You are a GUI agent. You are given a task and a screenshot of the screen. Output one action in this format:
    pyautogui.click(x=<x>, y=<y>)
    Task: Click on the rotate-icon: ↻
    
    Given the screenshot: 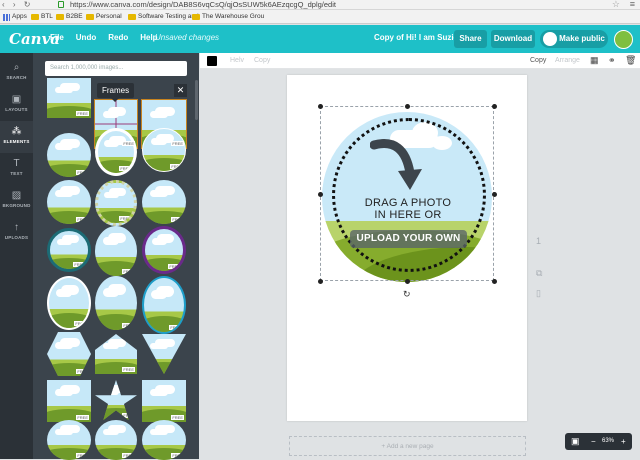 What is the action you would take?
    pyautogui.click(x=407, y=294)
    